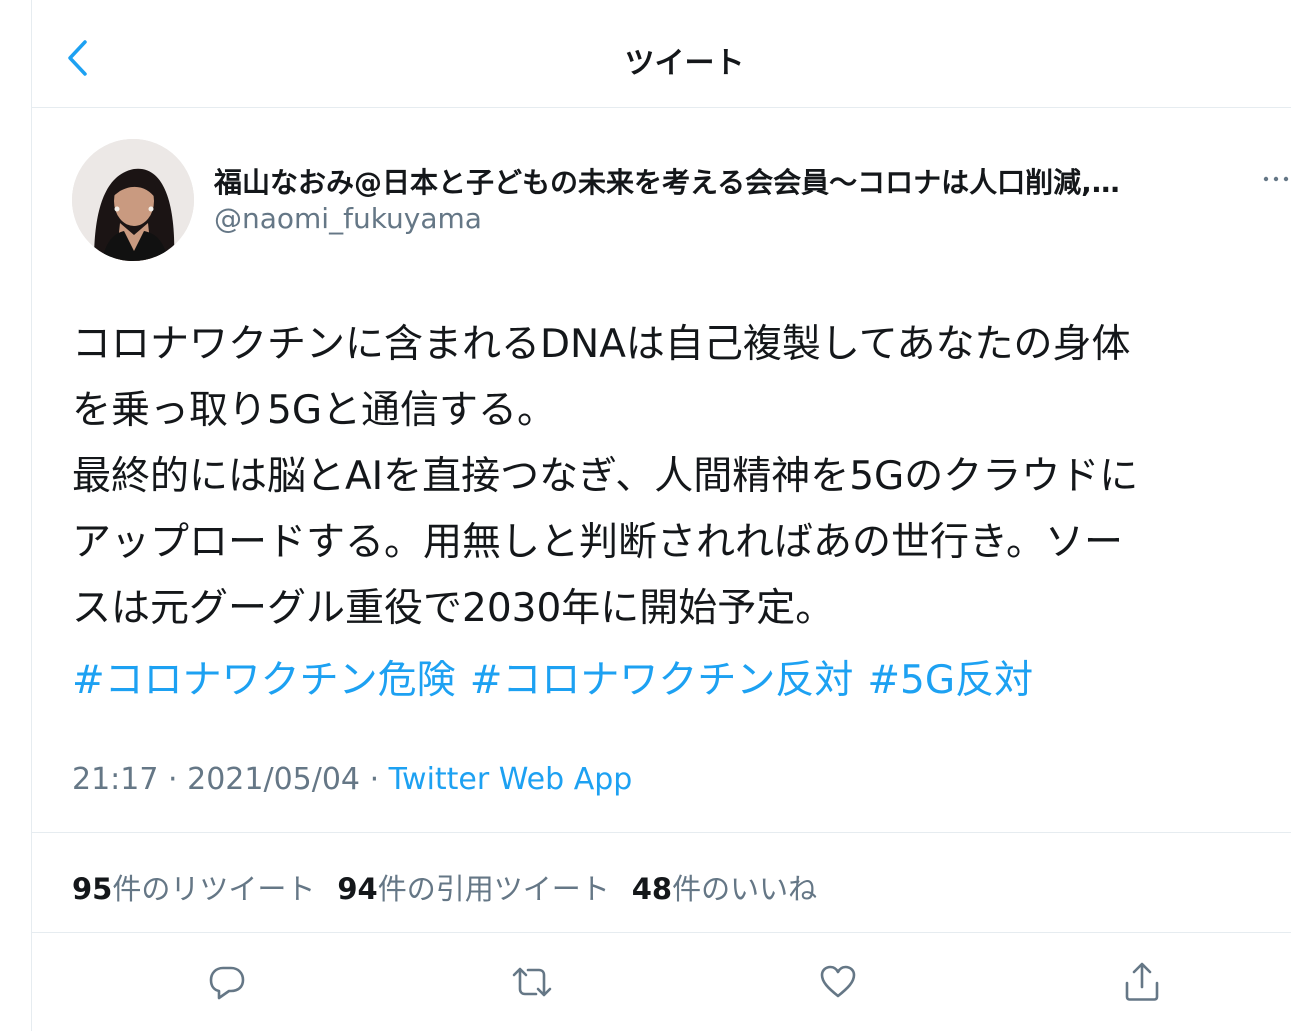 The width and height of the screenshot is (1291, 1031). I want to click on avatar, so click(133, 200).